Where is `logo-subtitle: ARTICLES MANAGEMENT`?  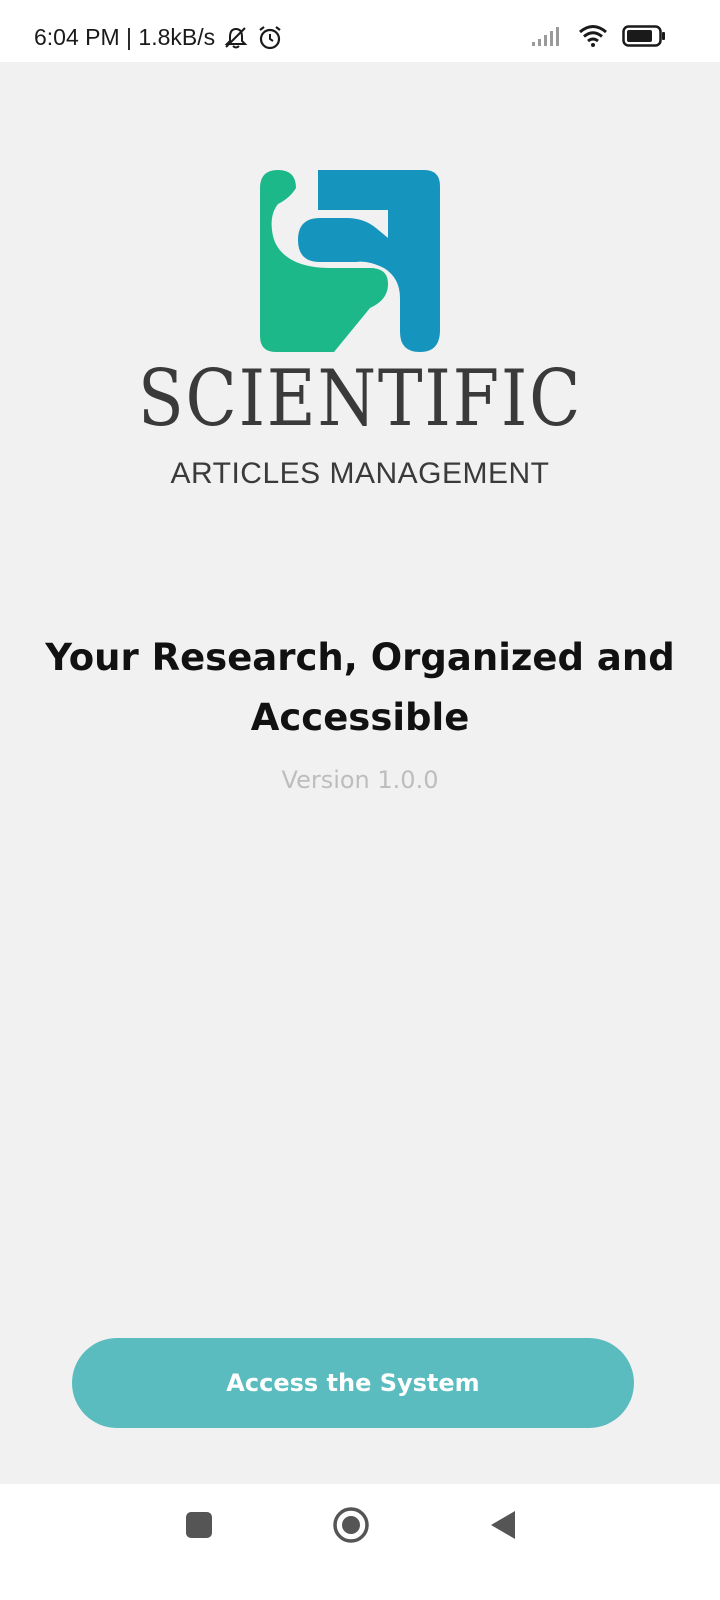 logo-subtitle: ARTICLES MANAGEMENT is located at coordinates (360, 473).